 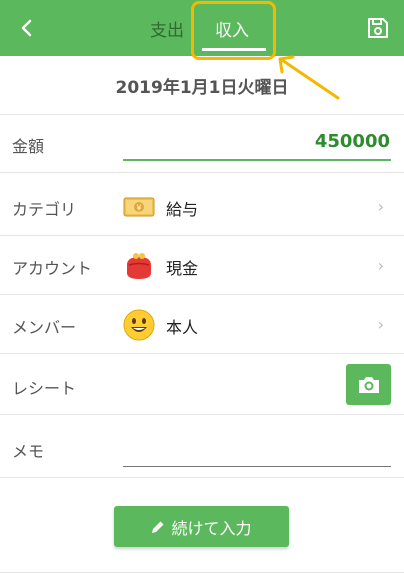 I want to click on amount-row: 金額 450000, so click(x=202, y=144).